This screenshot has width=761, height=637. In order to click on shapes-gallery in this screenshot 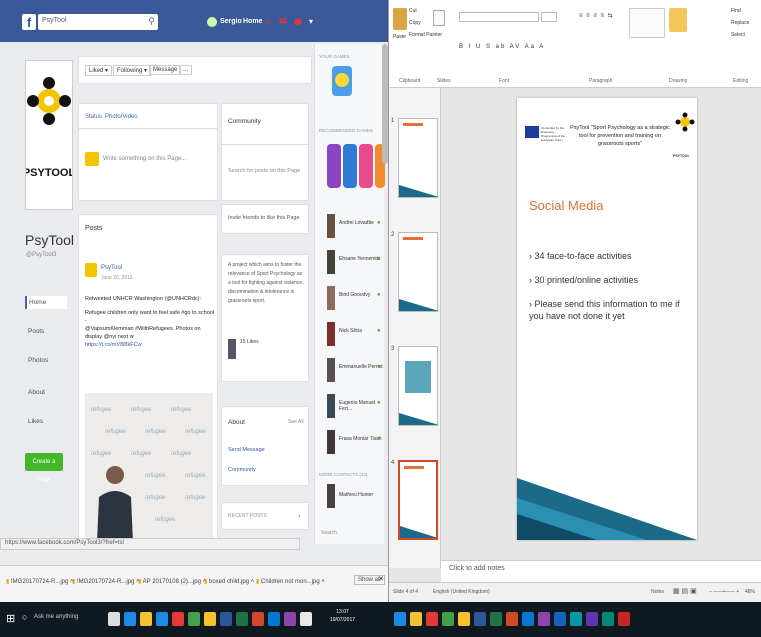, I will do `click(647, 23)`.